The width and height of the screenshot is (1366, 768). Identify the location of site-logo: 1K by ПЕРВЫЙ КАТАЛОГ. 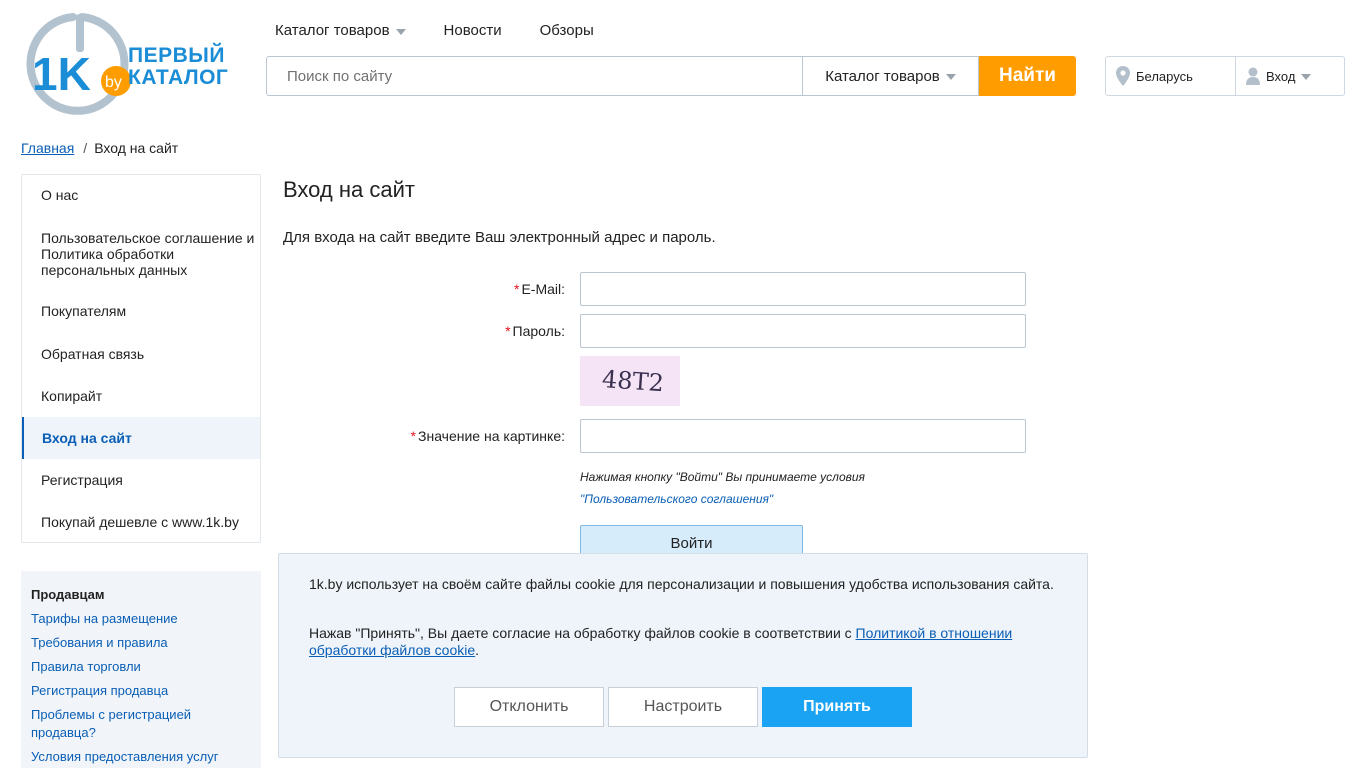
(131, 64).